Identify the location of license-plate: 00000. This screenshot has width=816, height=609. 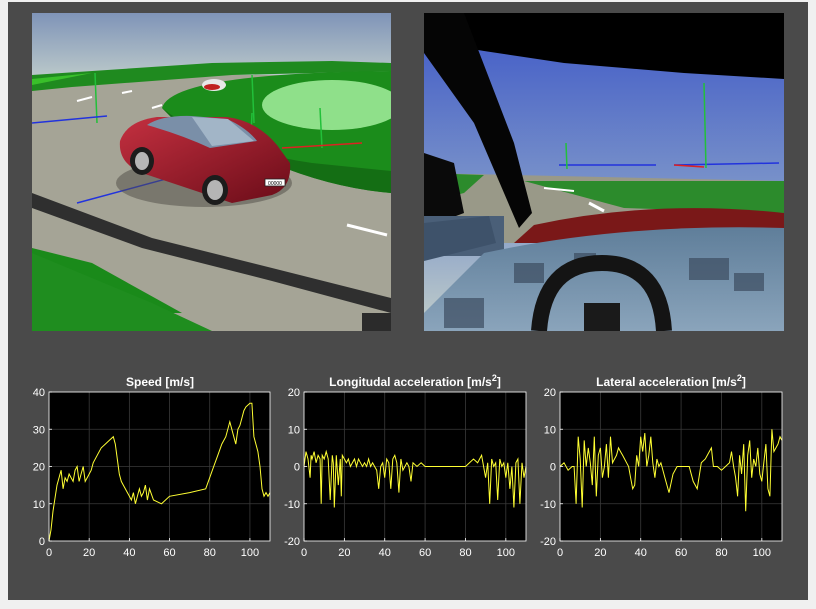
(275, 184).